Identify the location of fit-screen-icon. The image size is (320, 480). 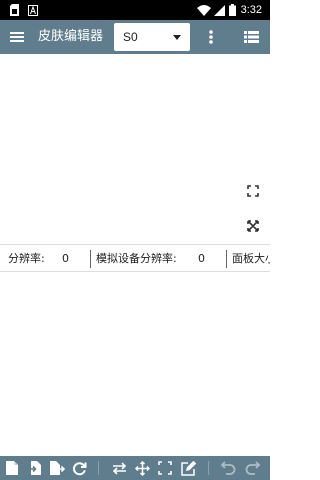
(253, 226).